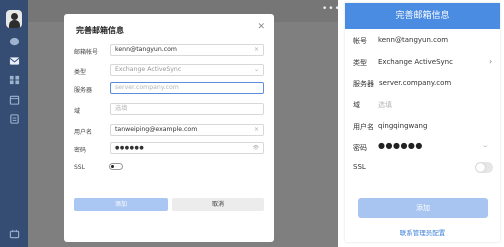  Describe the element at coordinates (422, 105) in the screenshot. I see `mobile-domain-row: 域 选填` at that location.